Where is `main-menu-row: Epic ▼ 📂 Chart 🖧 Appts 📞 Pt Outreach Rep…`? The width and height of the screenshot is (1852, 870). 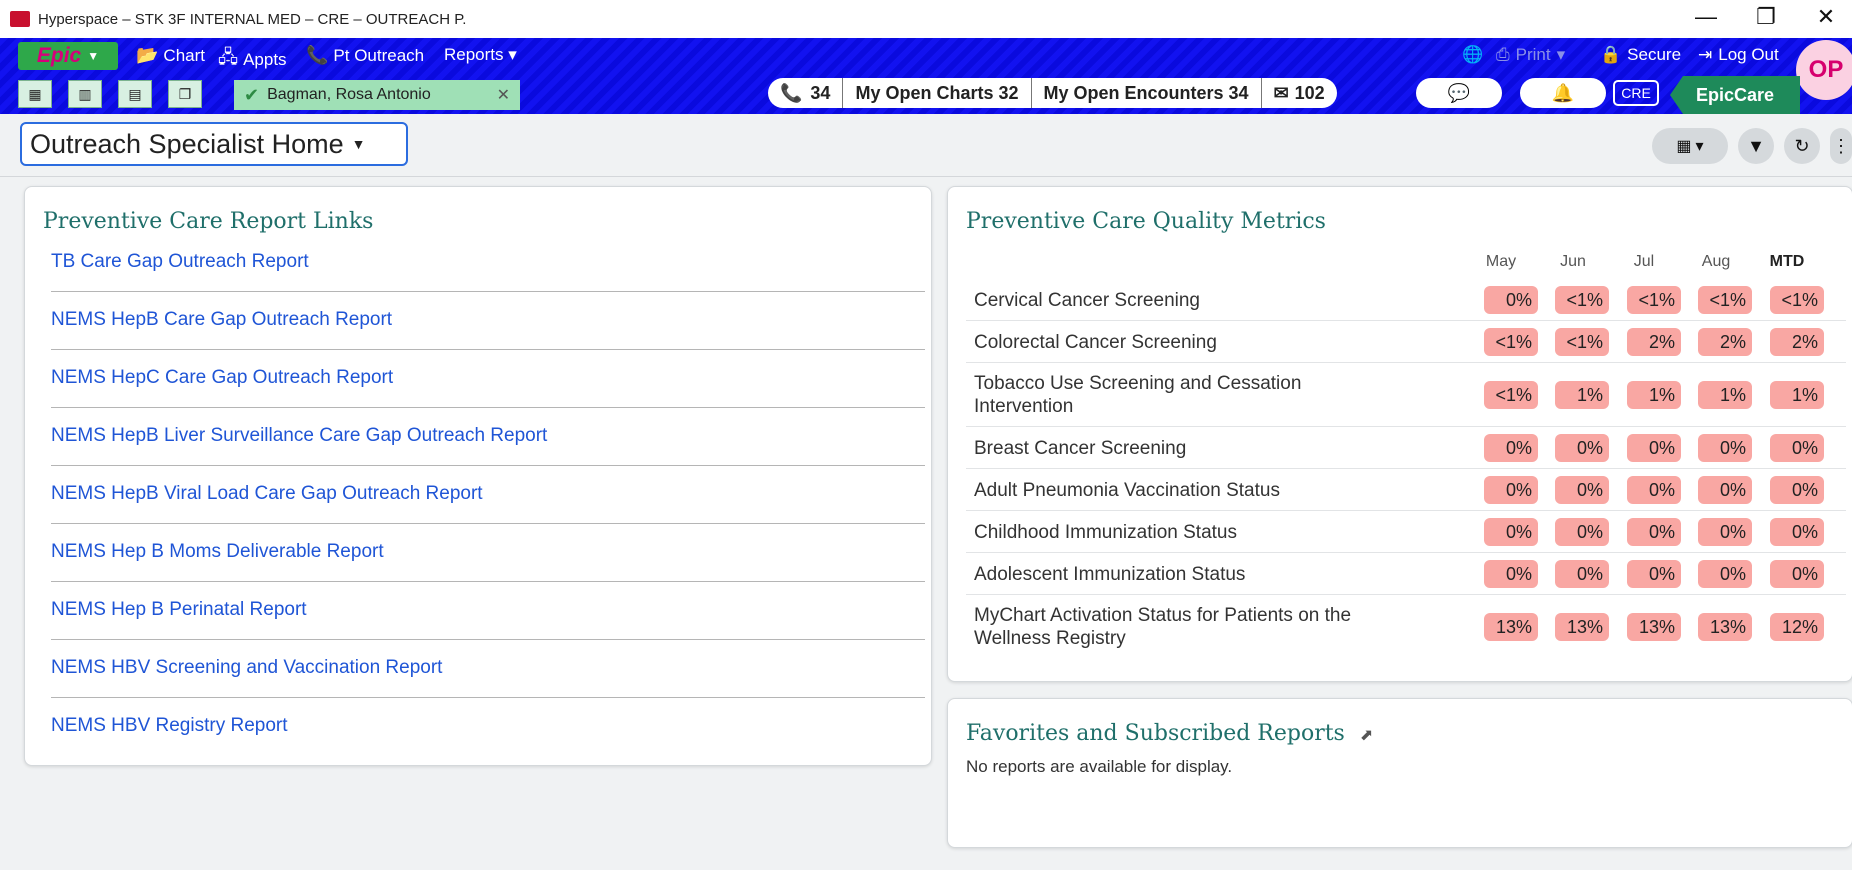
main-menu-row: Epic ▼ 📂 Chart 🖧 Appts 📞 Pt Outreach Rep… is located at coordinates (926, 69).